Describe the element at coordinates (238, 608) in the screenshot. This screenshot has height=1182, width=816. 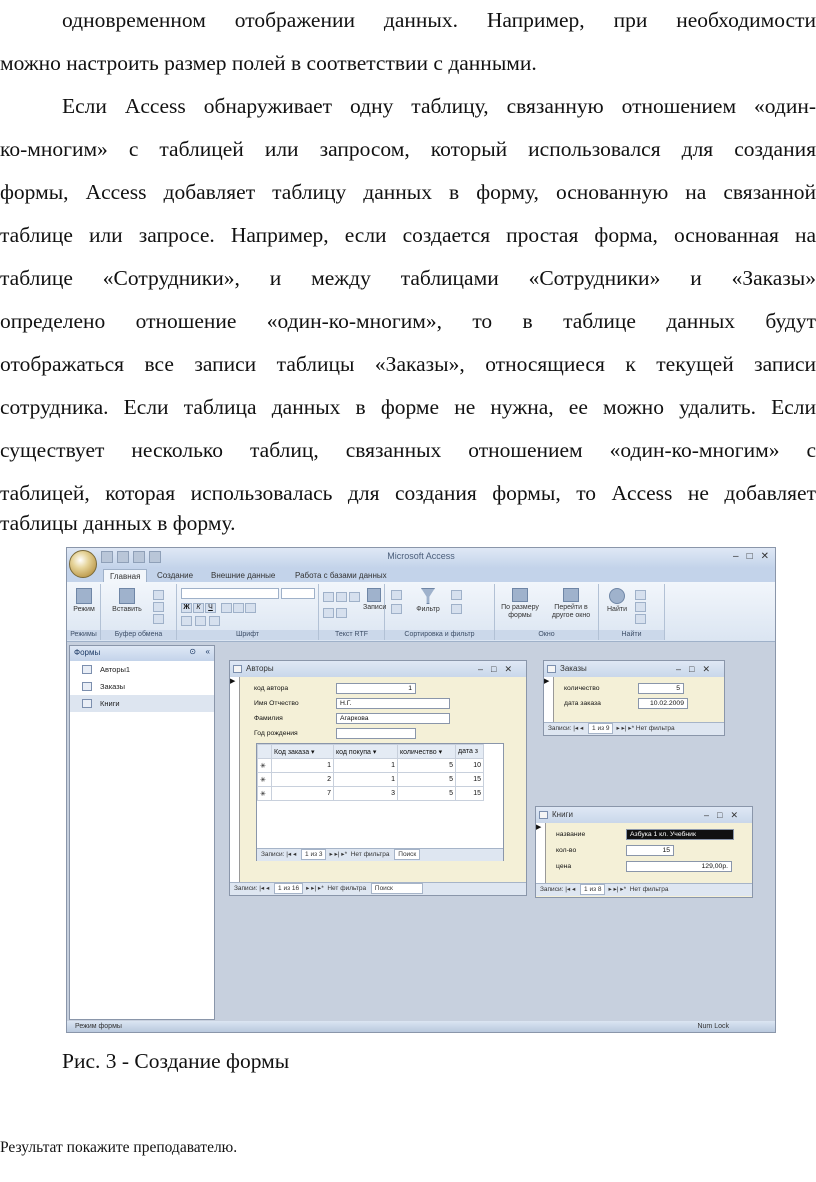
I see `align-center-icon` at that location.